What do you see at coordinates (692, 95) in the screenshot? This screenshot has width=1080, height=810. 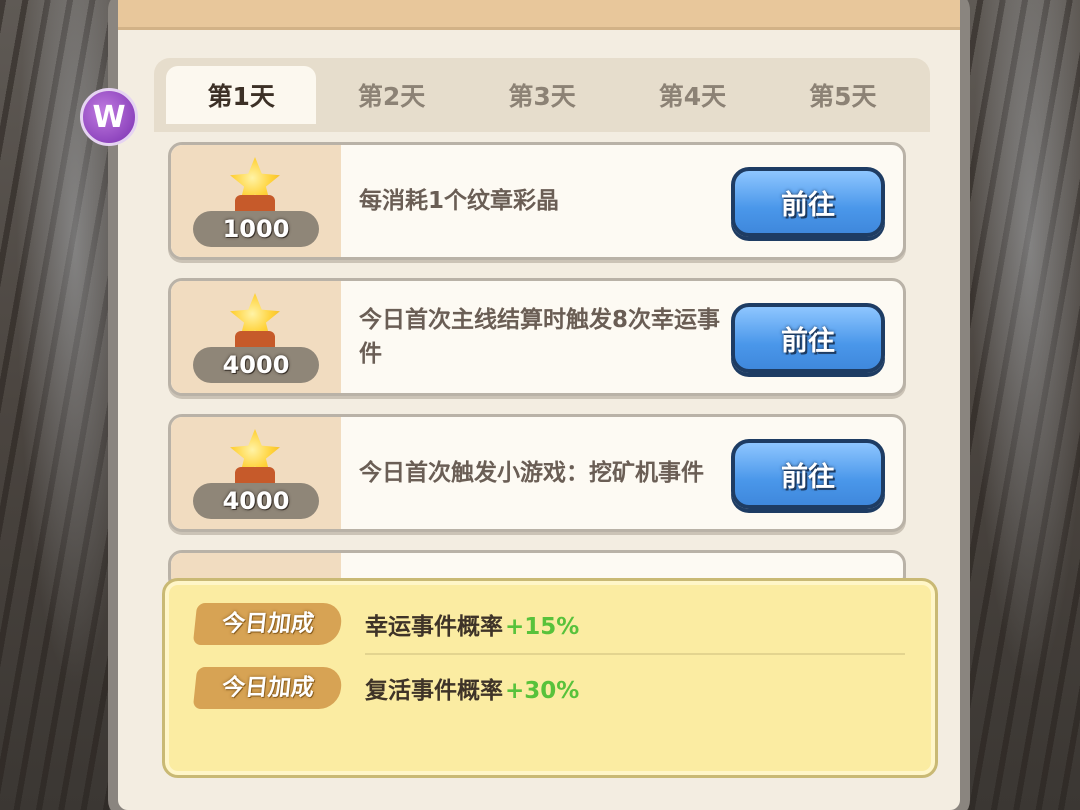 I see `tab-day-4: 第4天` at bounding box center [692, 95].